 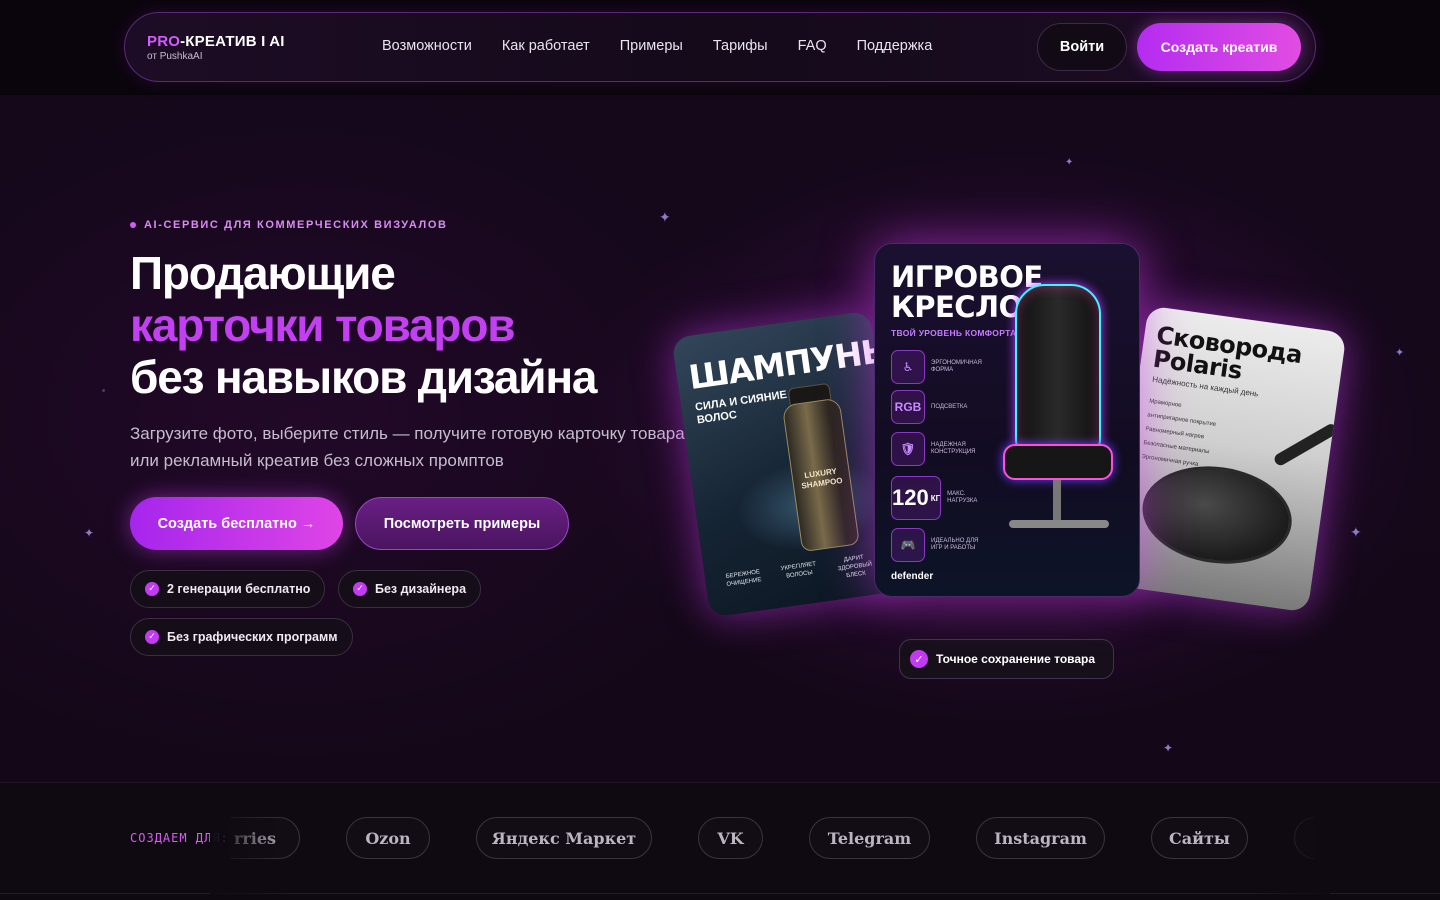 I want to click on chair-feature-caption: МАКС. НАГРУЗКА, so click(x=962, y=497).